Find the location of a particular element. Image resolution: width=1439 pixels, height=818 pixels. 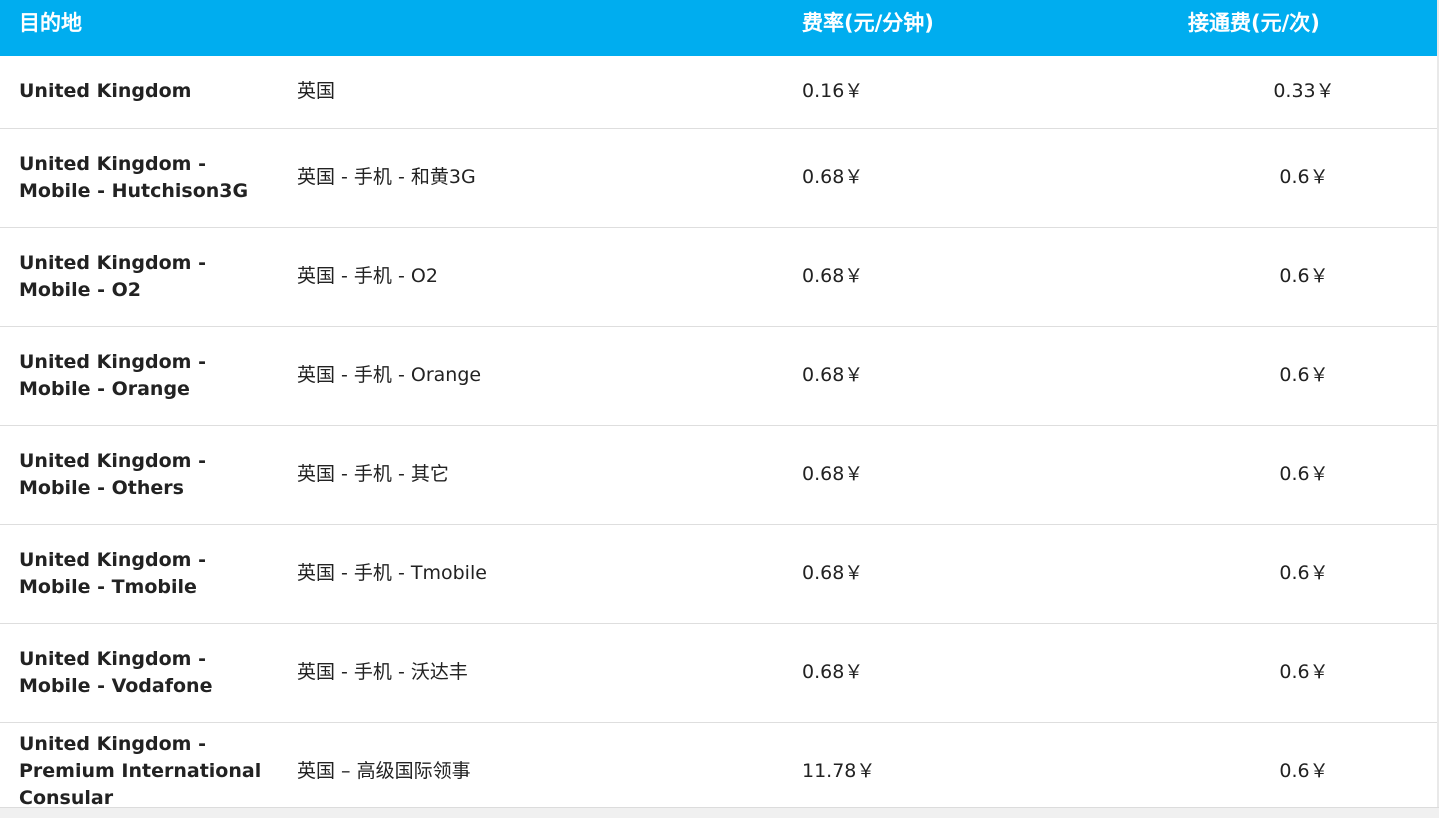

header-rate: 费率(元/分钟) is located at coordinates (868, 23).